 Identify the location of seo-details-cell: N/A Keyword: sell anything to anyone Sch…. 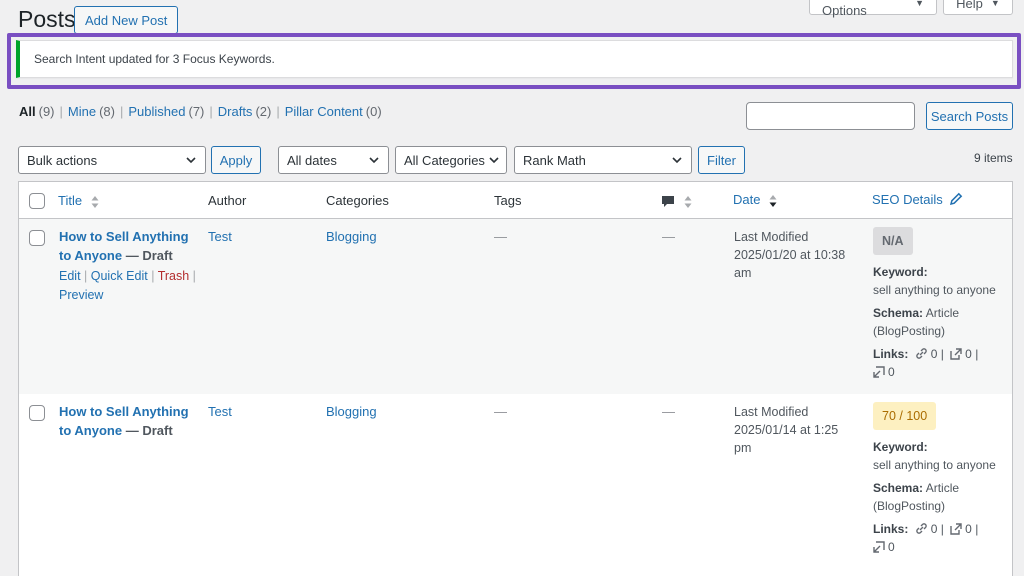
(943, 304).